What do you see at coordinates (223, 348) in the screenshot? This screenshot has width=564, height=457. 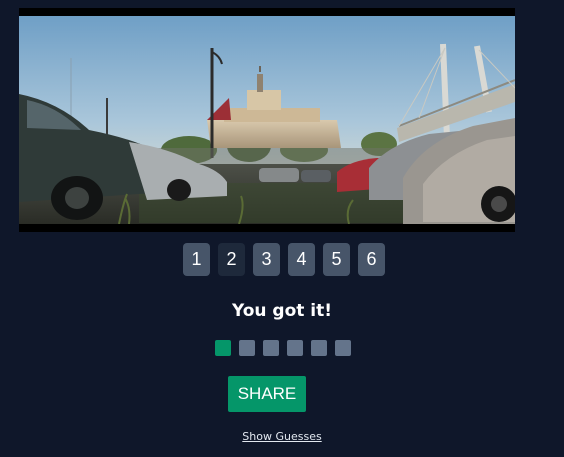 I see `attempt-indicator-correct` at bounding box center [223, 348].